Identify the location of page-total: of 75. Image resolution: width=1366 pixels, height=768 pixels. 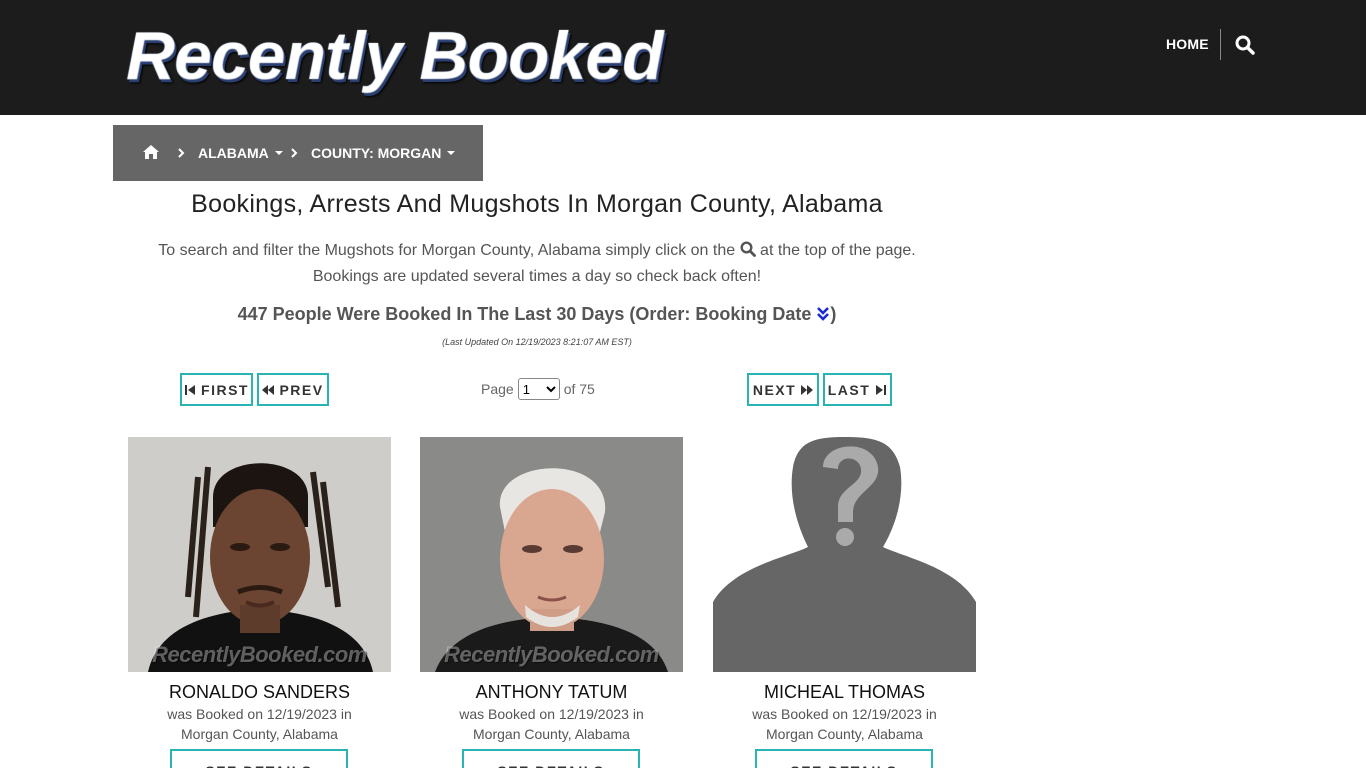
(579, 389).